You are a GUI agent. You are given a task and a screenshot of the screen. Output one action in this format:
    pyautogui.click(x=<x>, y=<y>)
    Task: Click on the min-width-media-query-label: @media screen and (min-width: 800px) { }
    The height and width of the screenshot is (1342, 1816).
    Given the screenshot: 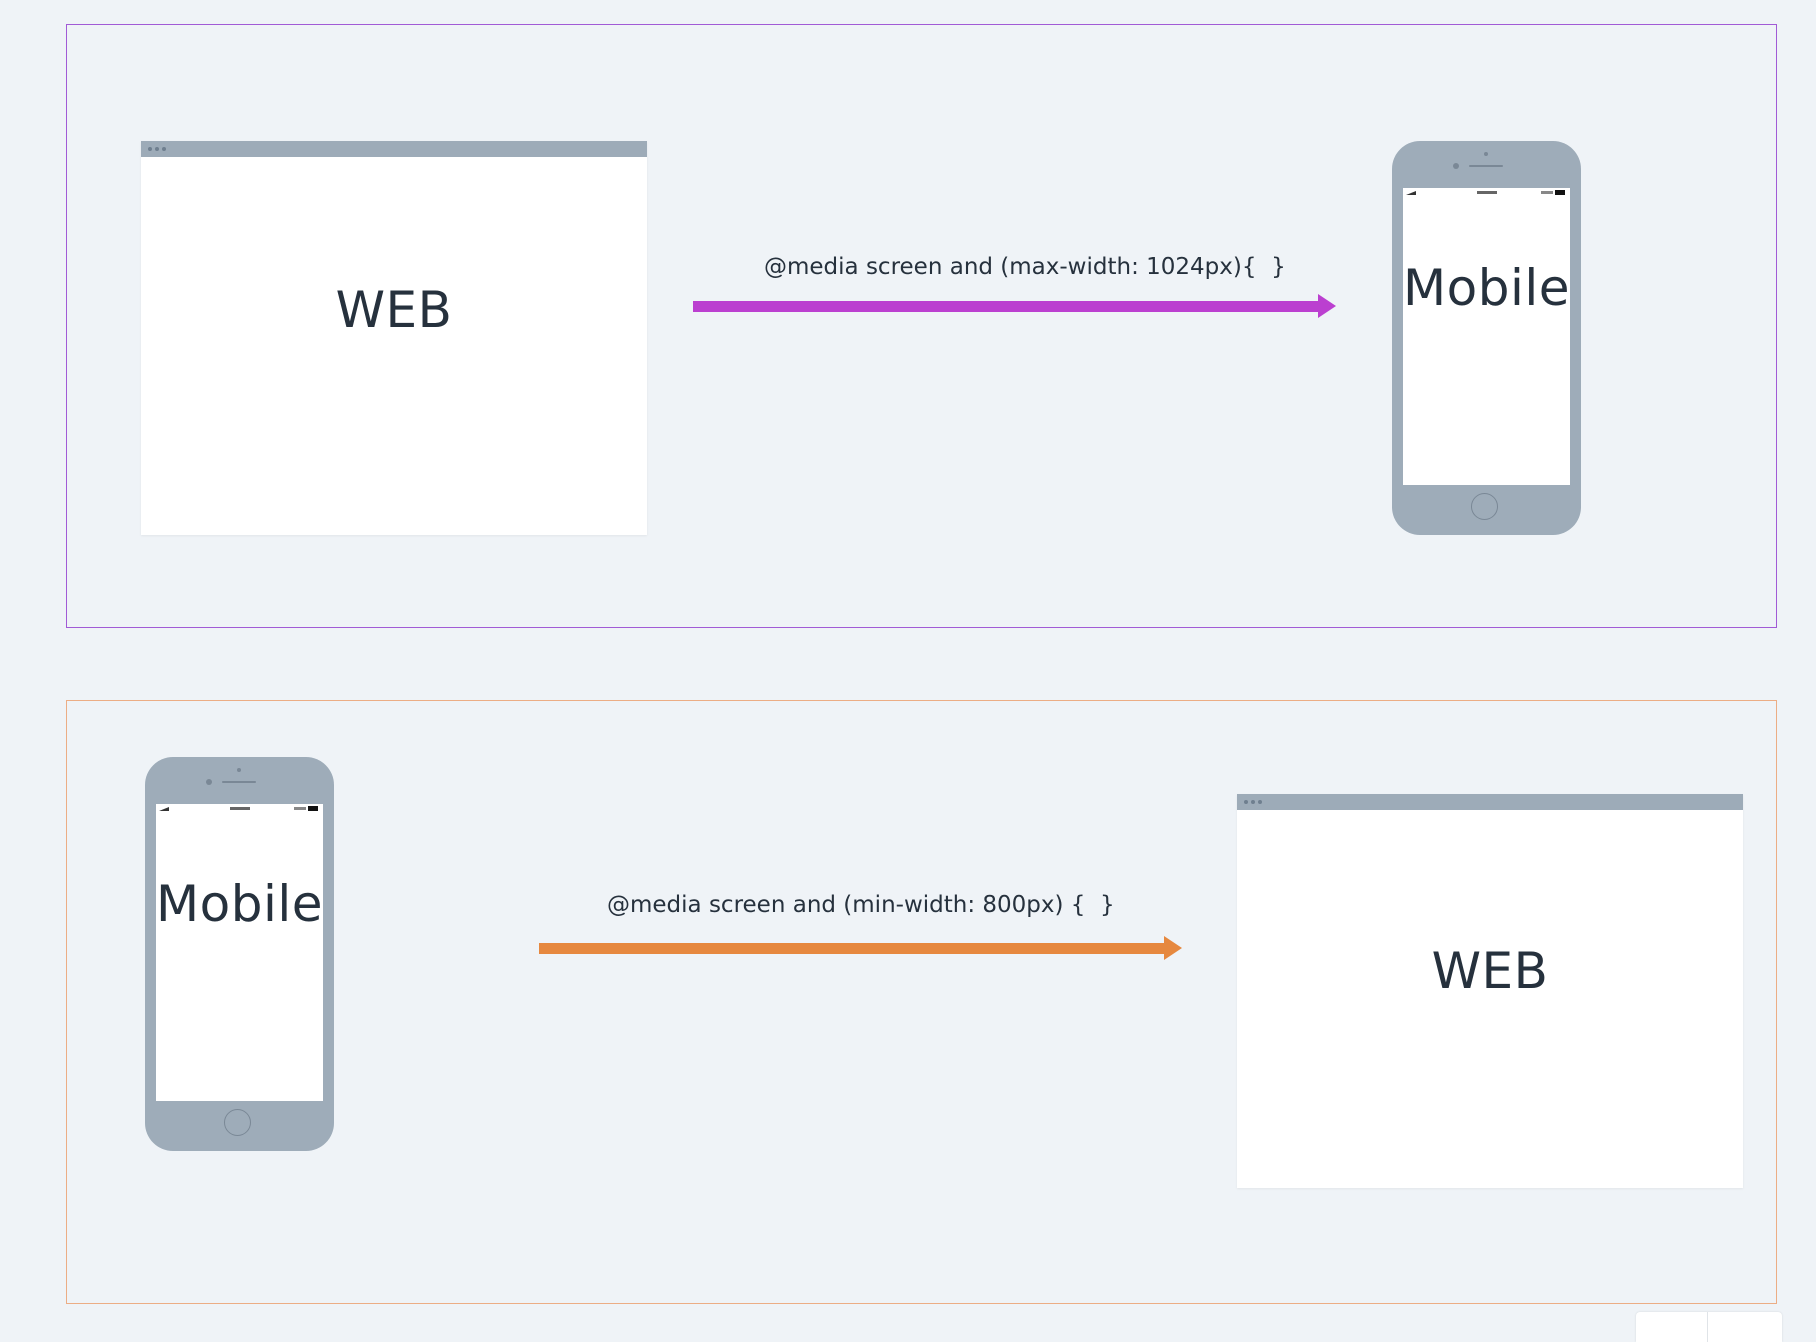 What is the action you would take?
    pyautogui.click(x=861, y=905)
    